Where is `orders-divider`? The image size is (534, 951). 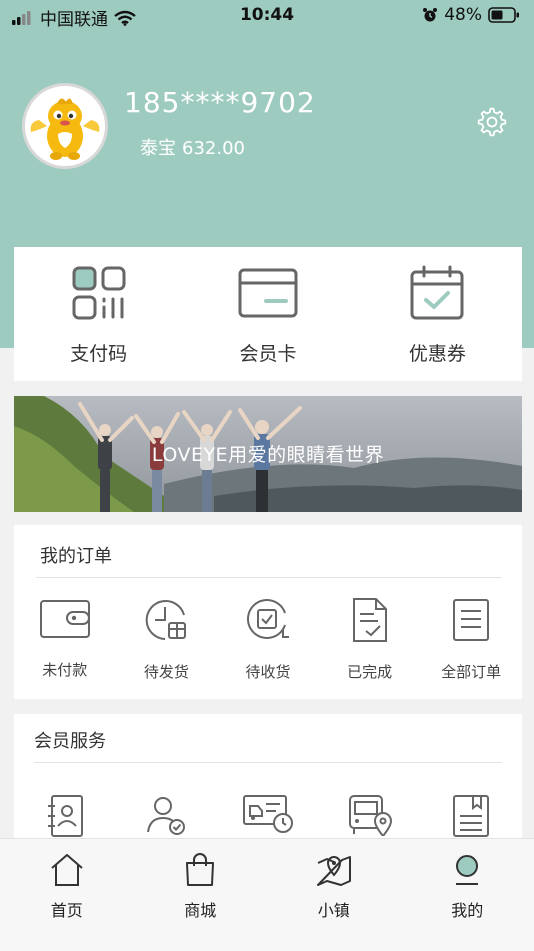
orders-divider is located at coordinates (269, 577).